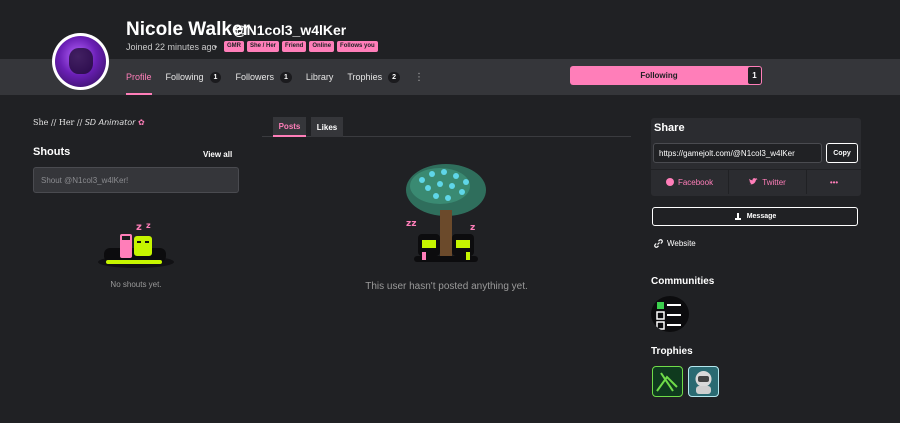 This screenshot has height=423, width=900. What do you see at coordinates (285, 77) in the screenshot?
I see `followers-count: 1` at bounding box center [285, 77].